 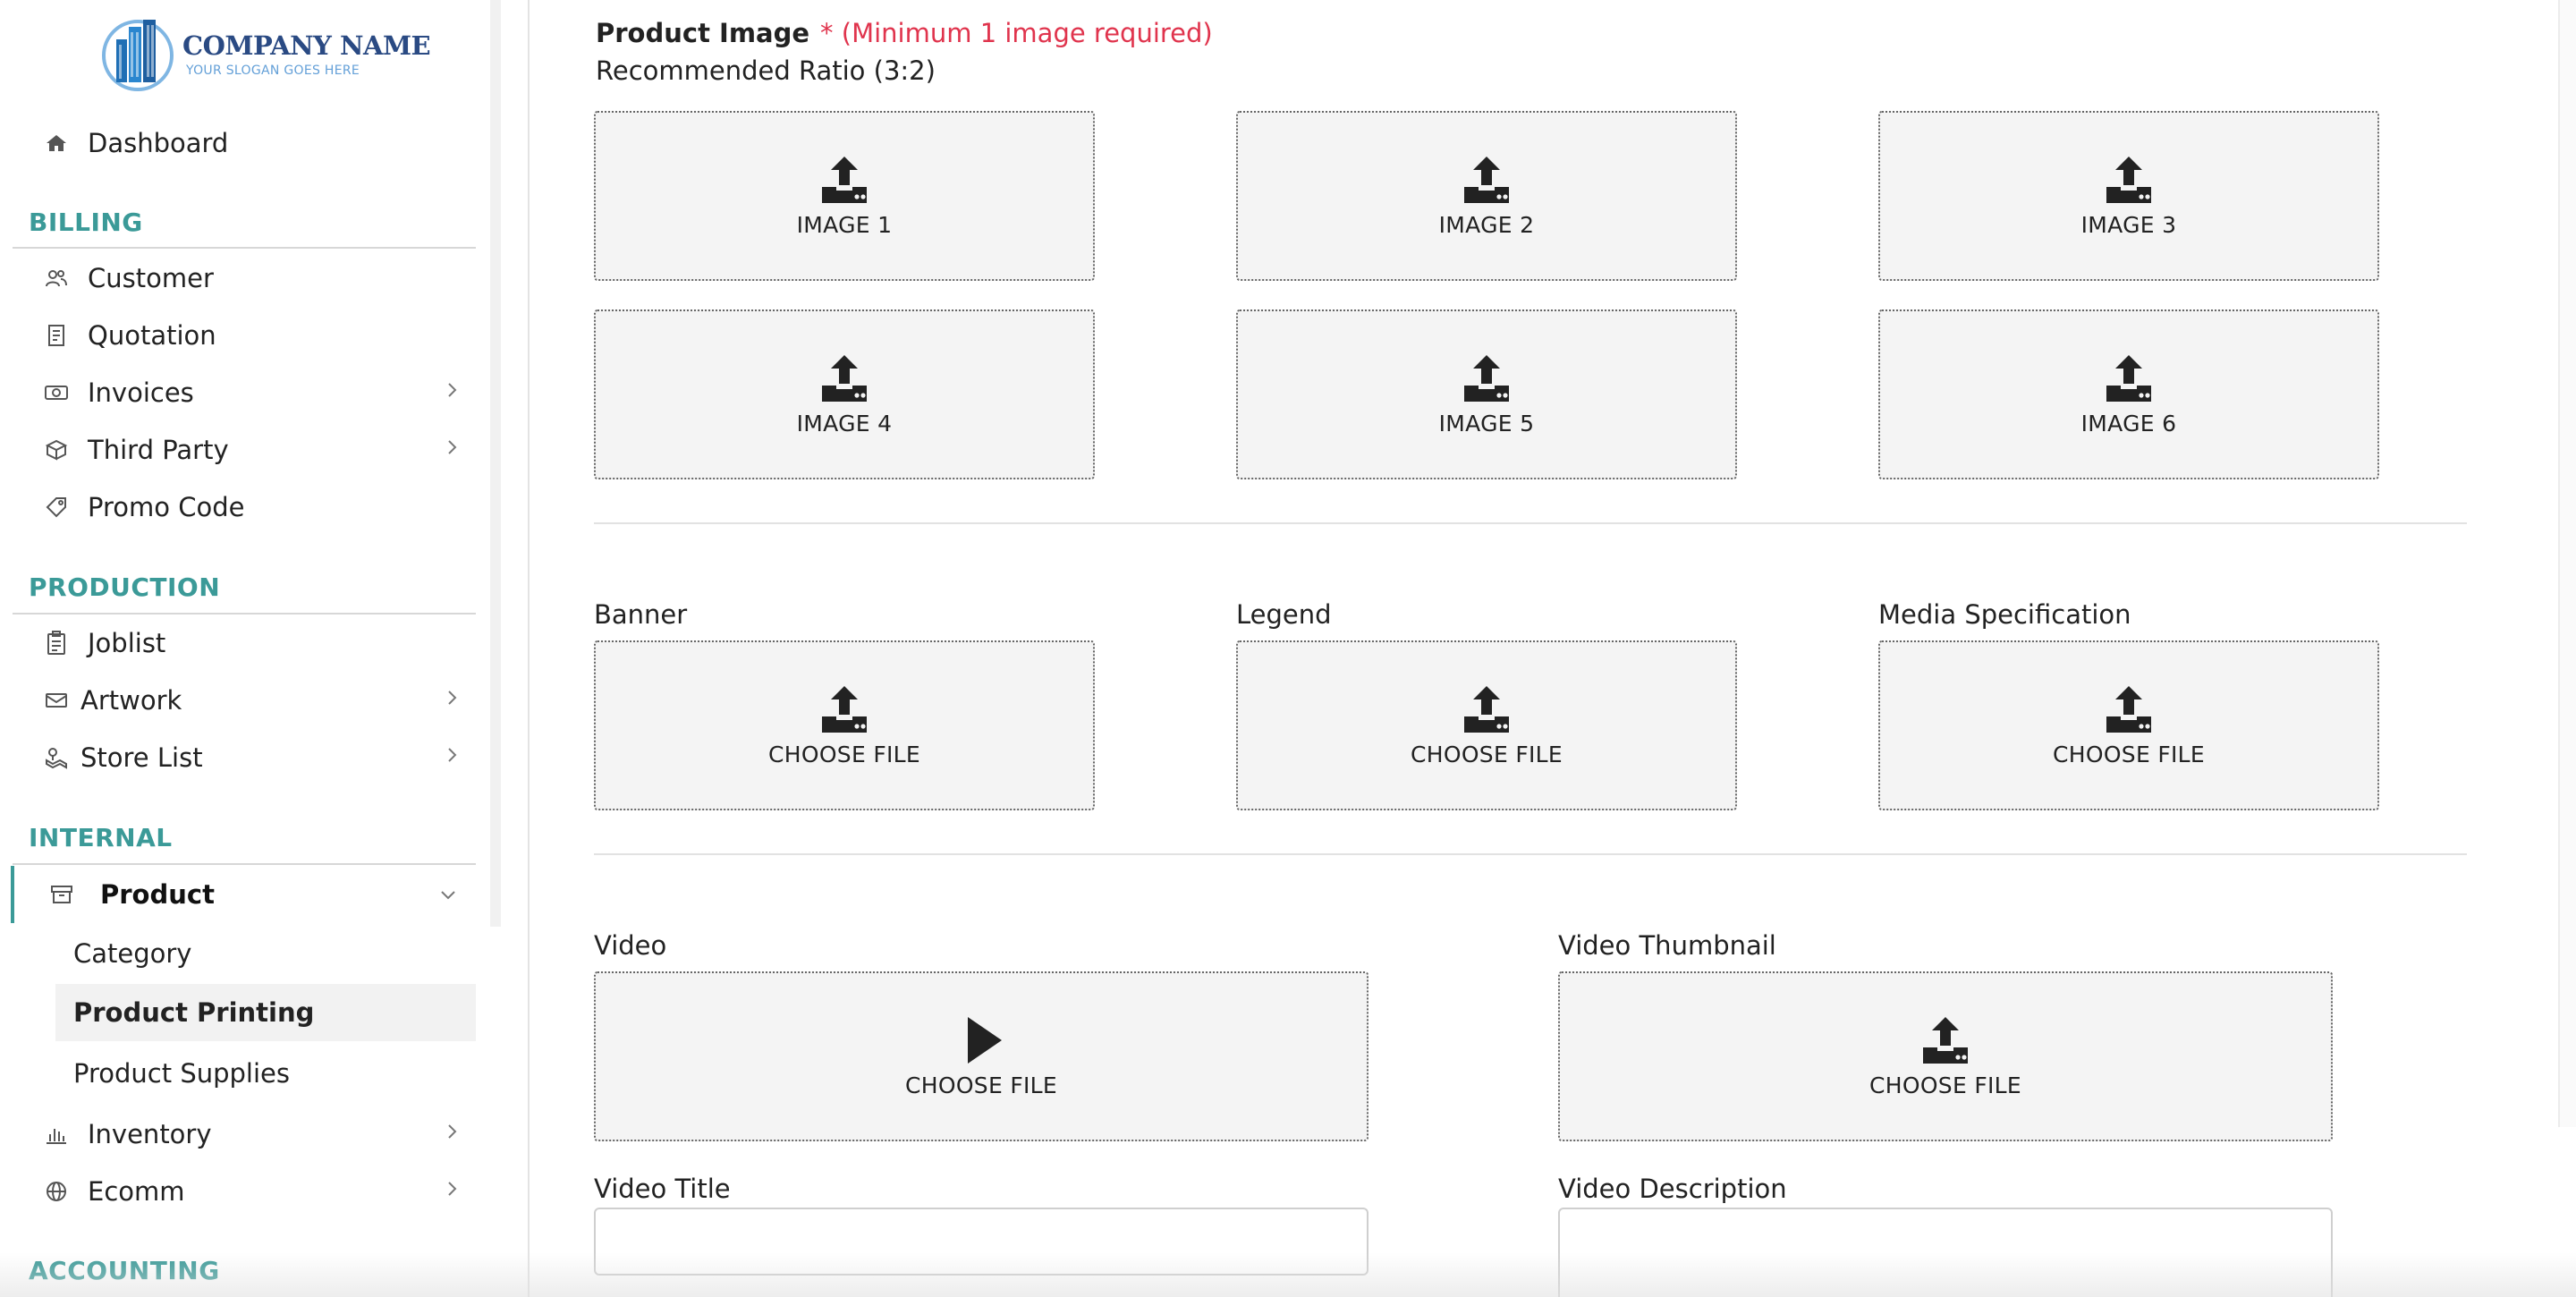 I want to click on legend-upload: CHOOSE FILE, so click(x=1486, y=725).